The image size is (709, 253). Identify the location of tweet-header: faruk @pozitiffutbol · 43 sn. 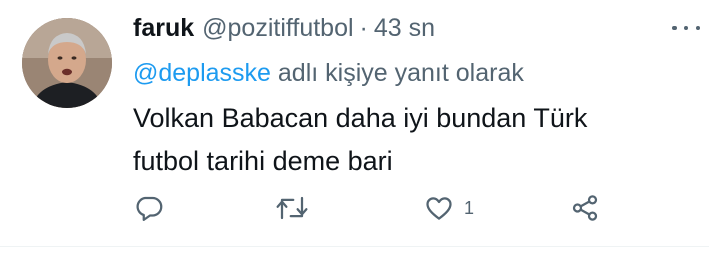
(284, 28).